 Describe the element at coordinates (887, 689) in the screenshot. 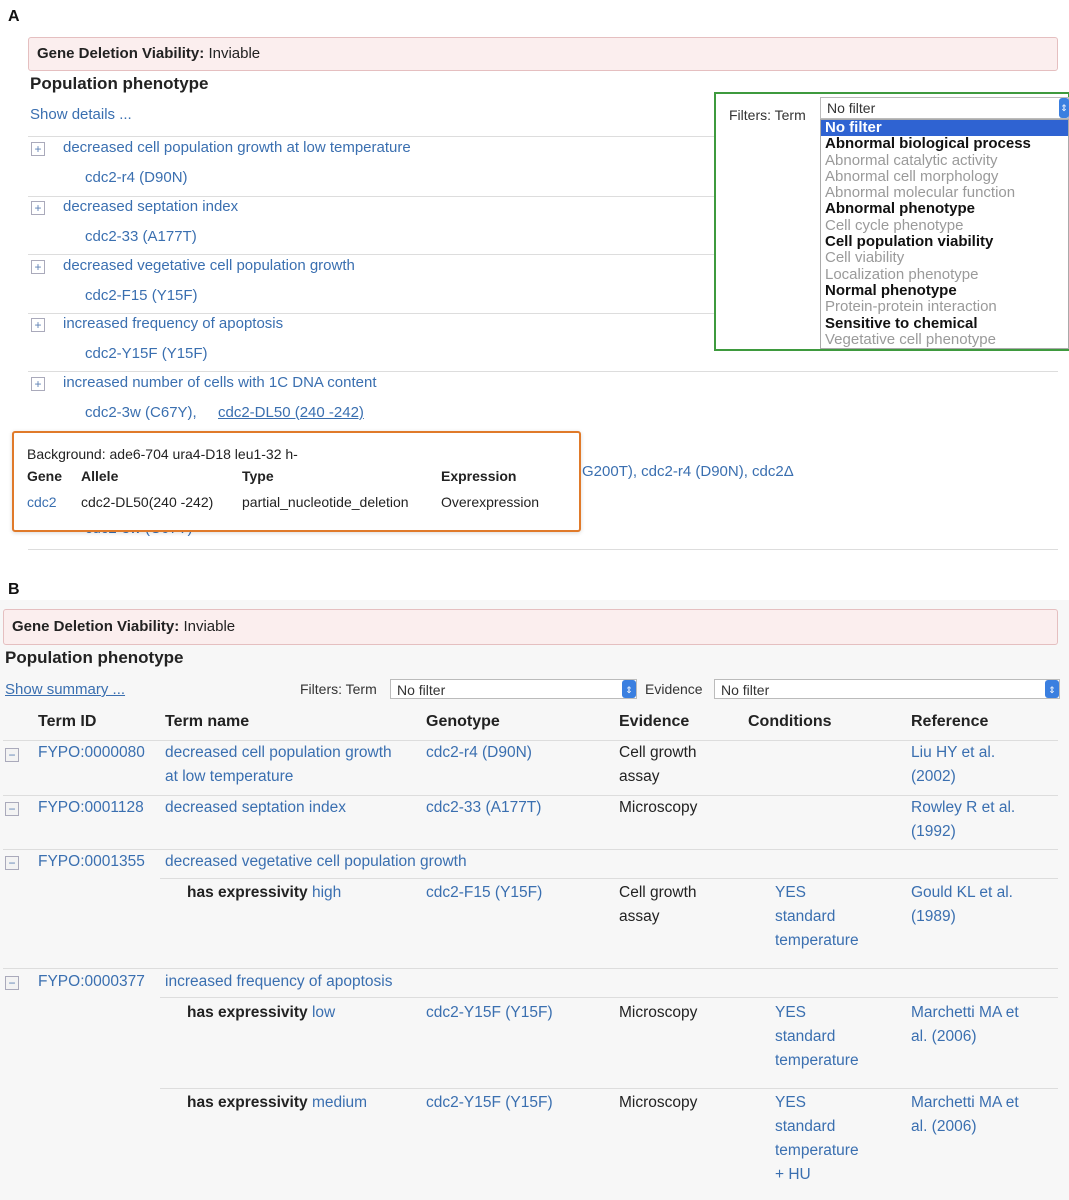

I see `evidence-filter-select: No filter ⇕` at that location.